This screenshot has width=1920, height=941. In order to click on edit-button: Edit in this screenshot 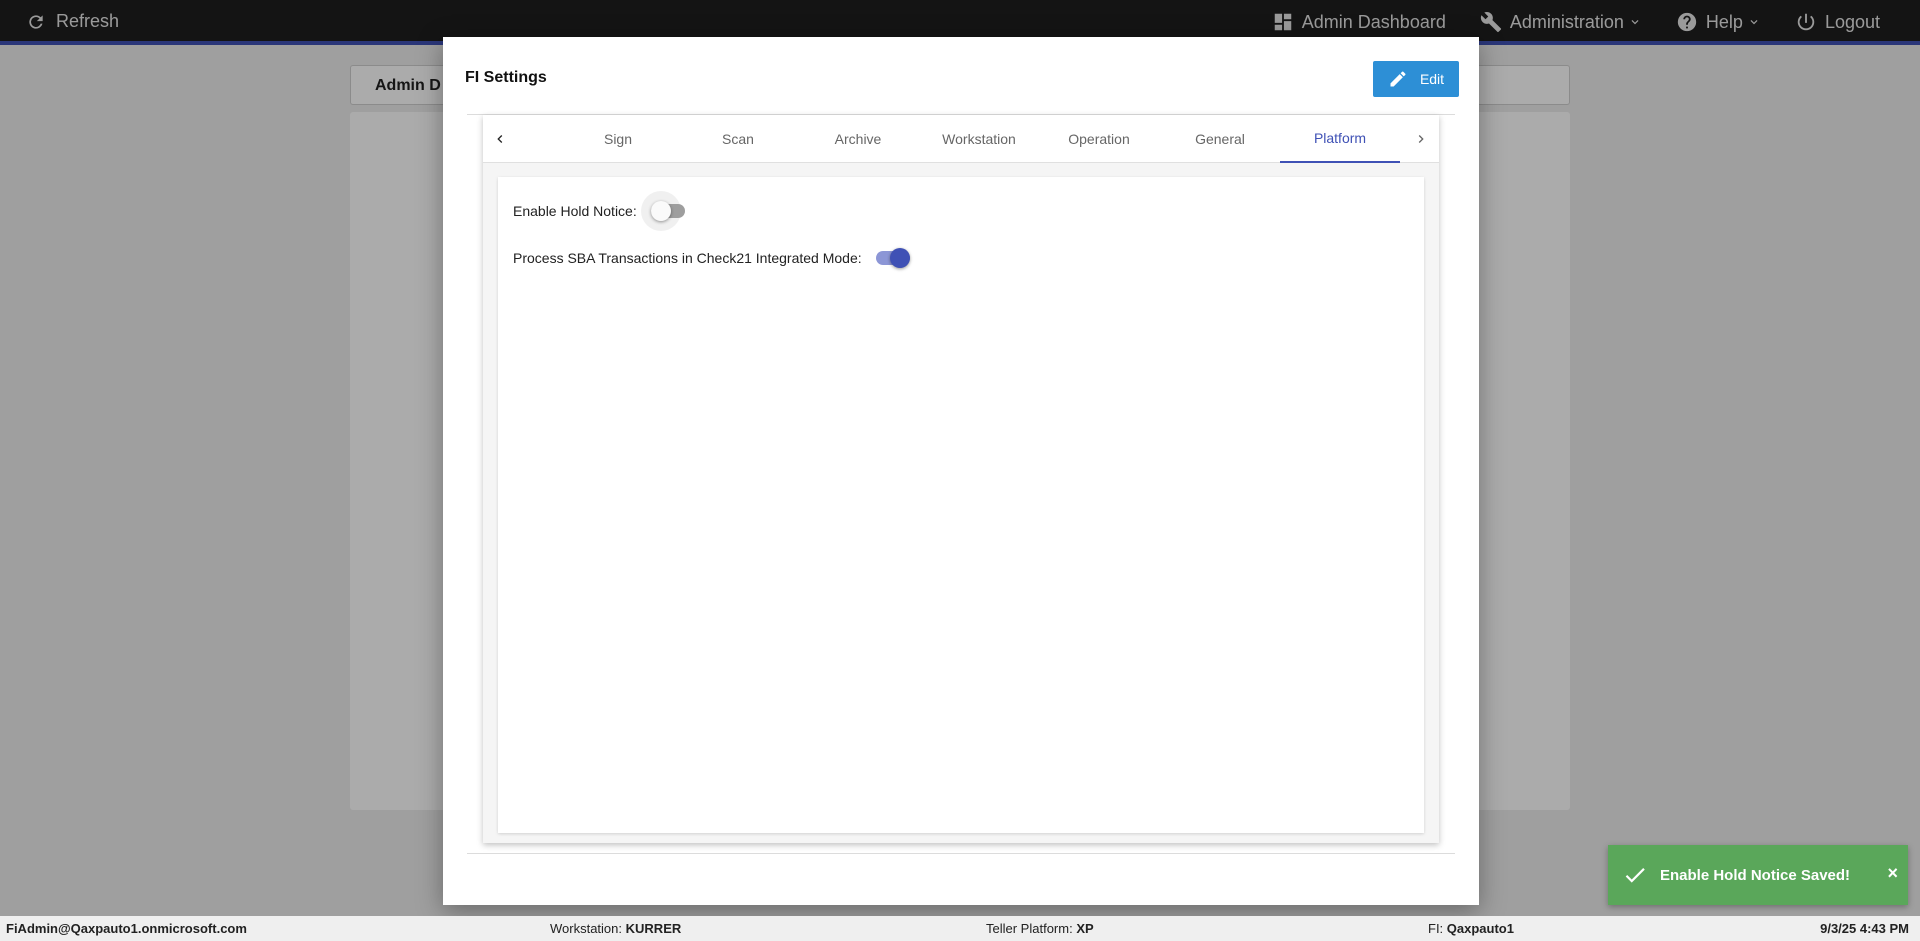, I will do `click(1416, 79)`.